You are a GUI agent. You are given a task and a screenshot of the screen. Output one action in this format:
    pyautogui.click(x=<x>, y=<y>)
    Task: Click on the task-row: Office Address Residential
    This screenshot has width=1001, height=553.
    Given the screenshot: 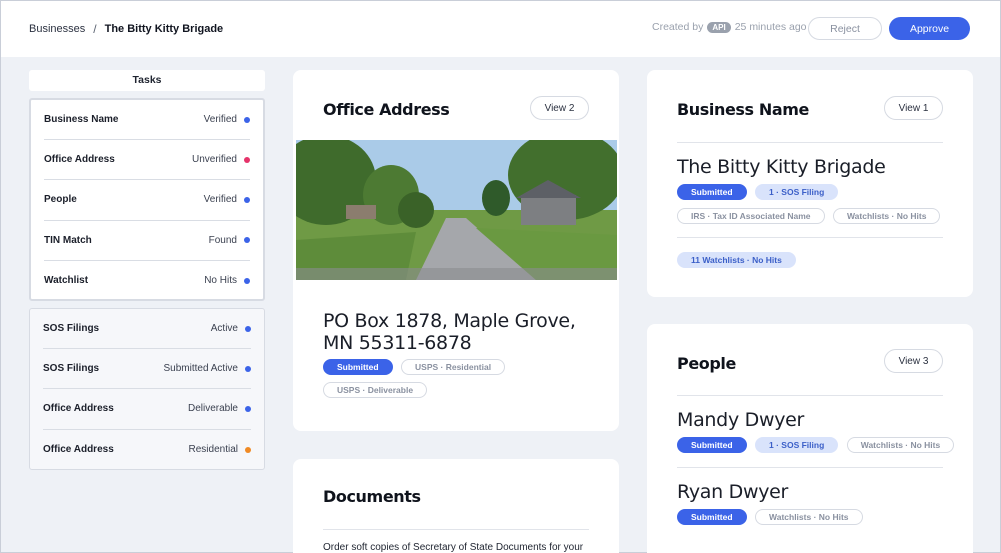 What is the action you would take?
    pyautogui.click(x=147, y=450)
    